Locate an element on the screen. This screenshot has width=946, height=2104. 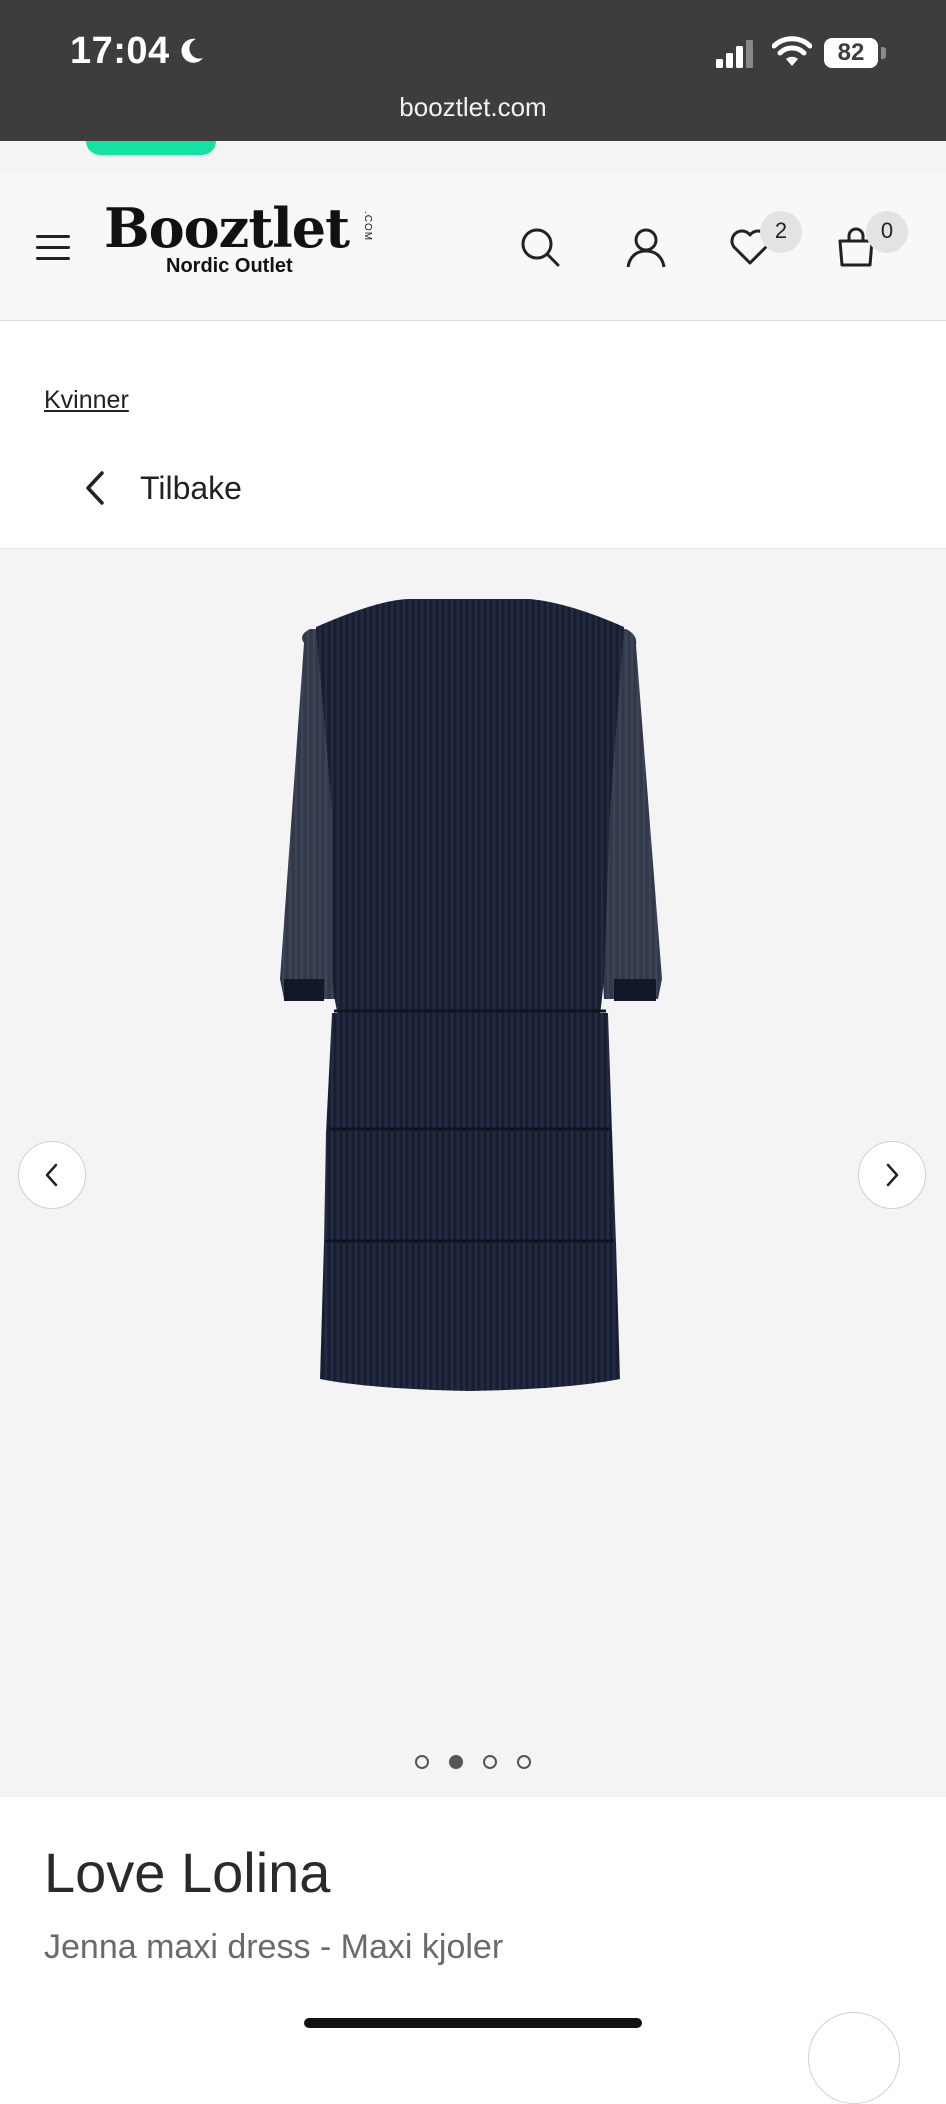
status-time: 17:04 is located at coordinates (120, 51).